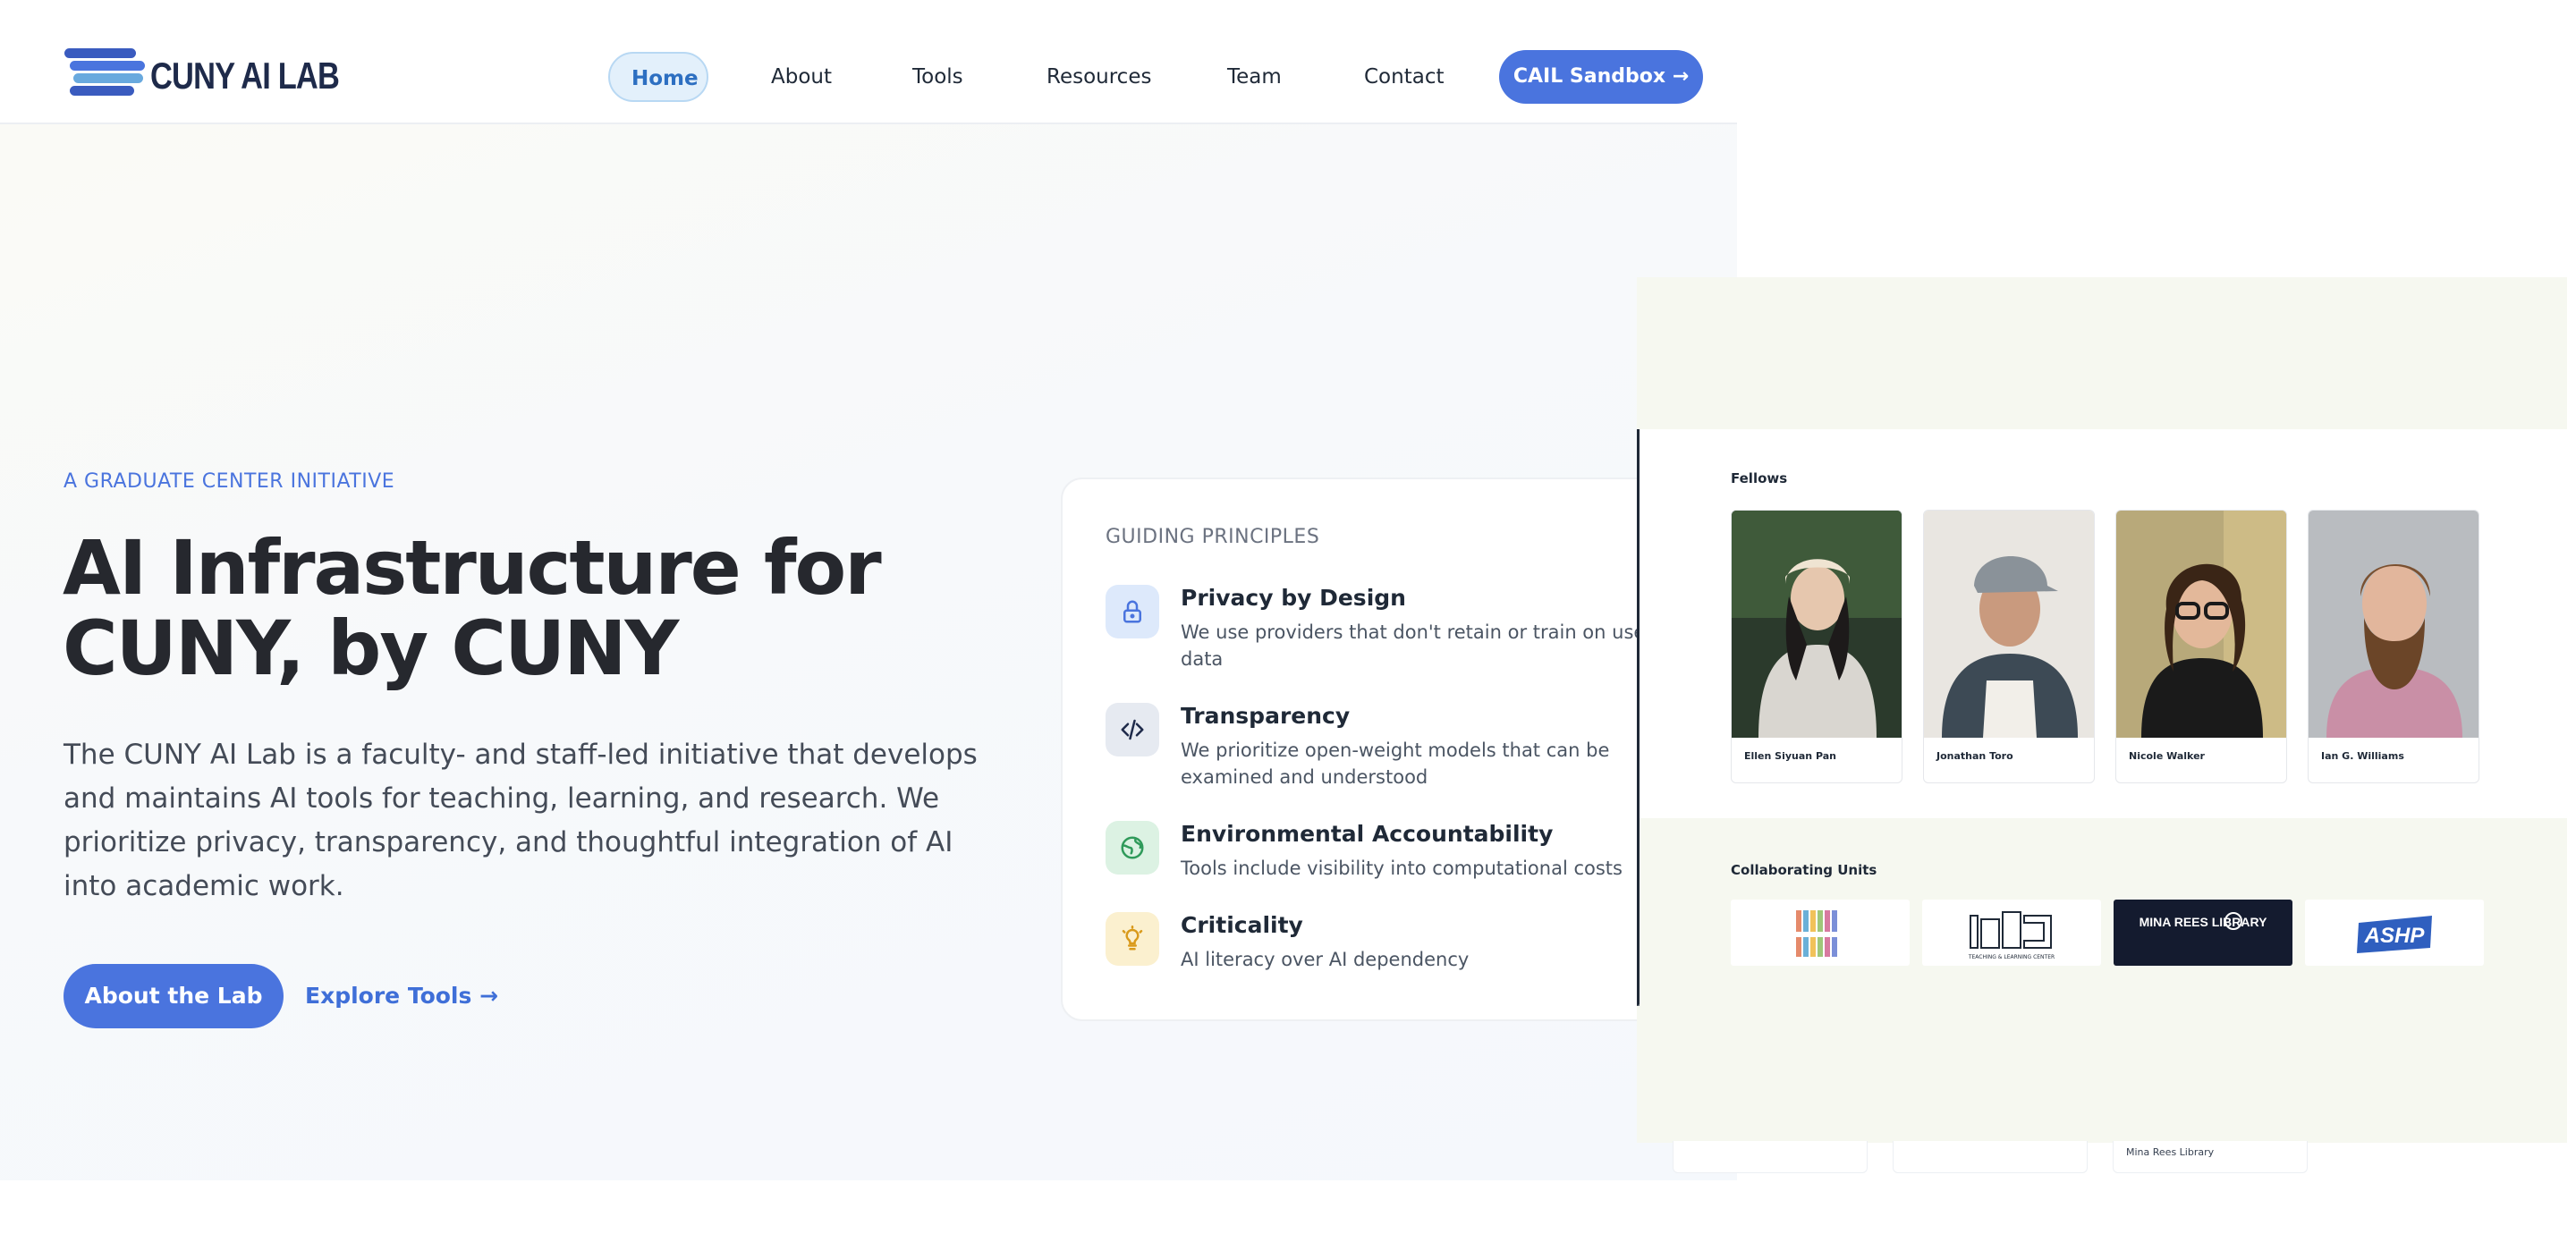  I want to click on fellow-card: Nicole Walker, so click(2201, 646).